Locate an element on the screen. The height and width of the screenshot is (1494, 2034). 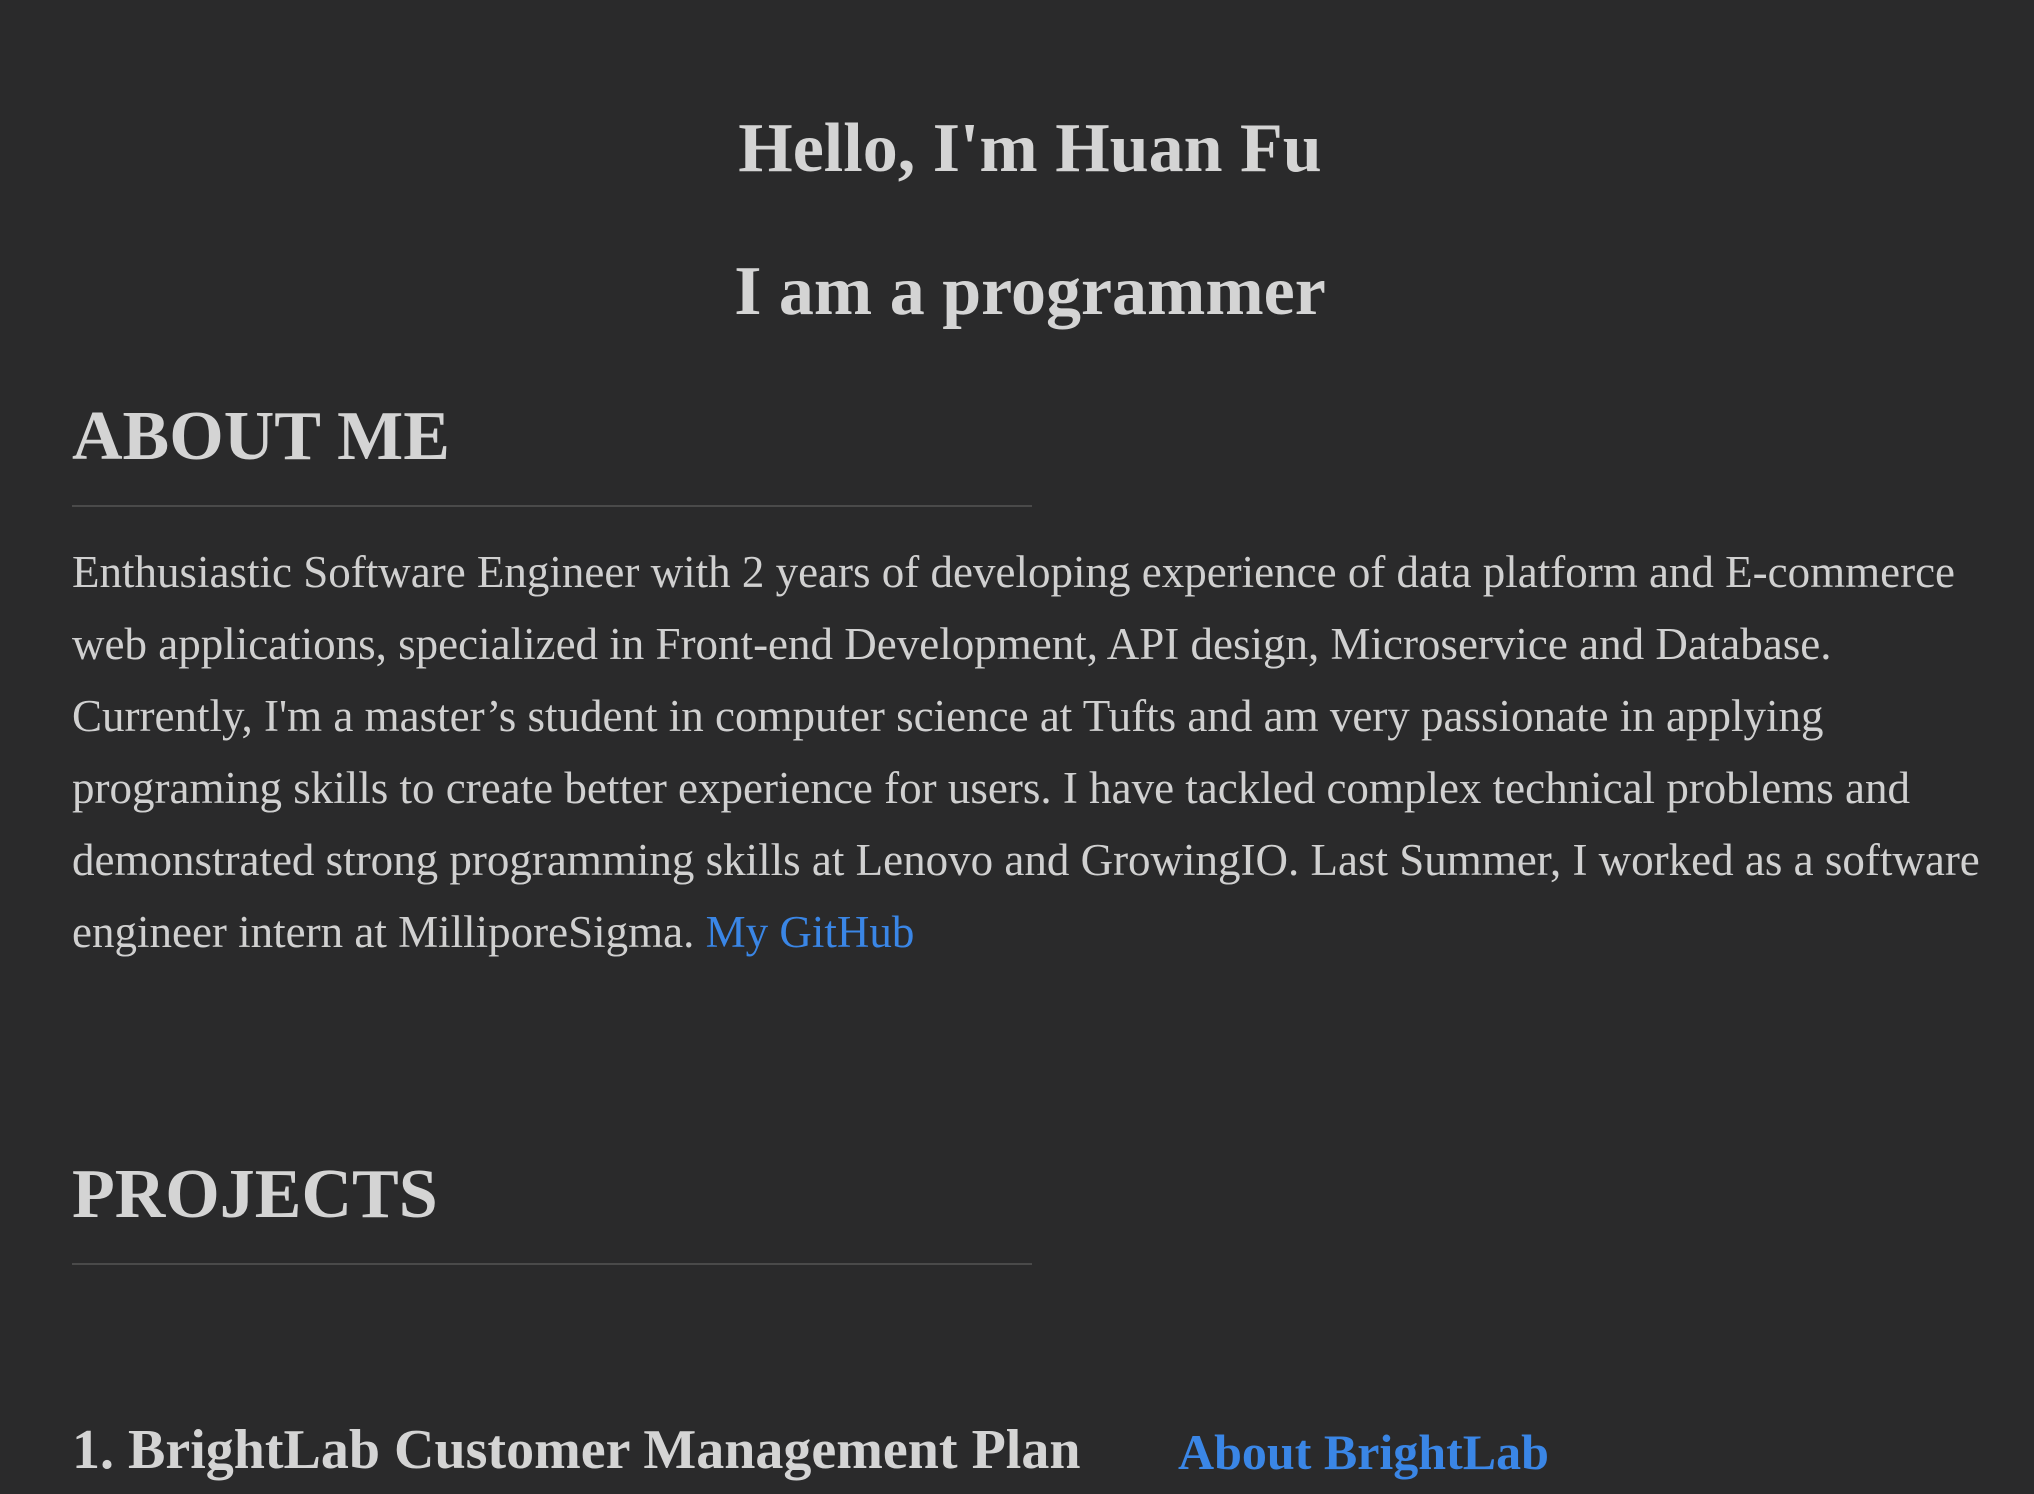
role-heading: I am a programmer is located at coordinates (1030, 291).